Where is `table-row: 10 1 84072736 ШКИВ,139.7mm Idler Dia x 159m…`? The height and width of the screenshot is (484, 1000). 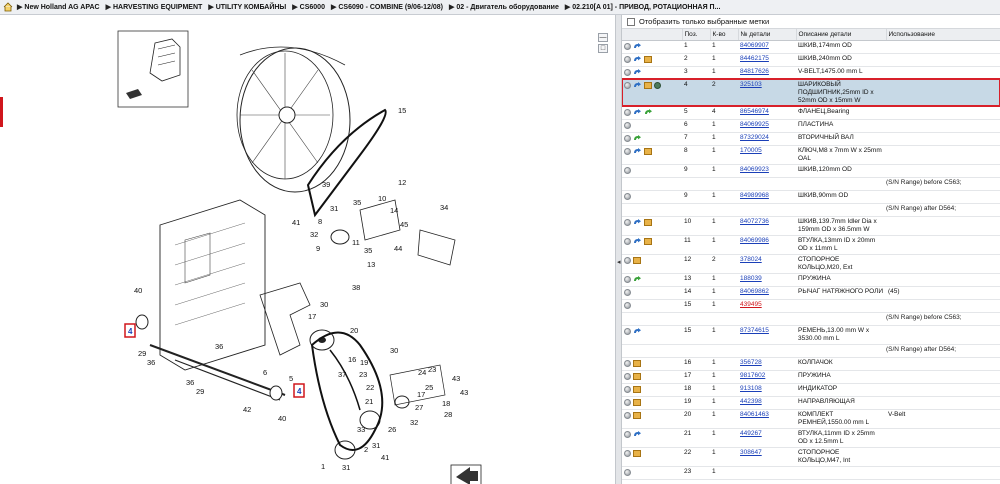 table-row: 10 1 84072736 ШКИВ,139.7mm Idler Dia x 159m… is located at coordinates (811, 226).